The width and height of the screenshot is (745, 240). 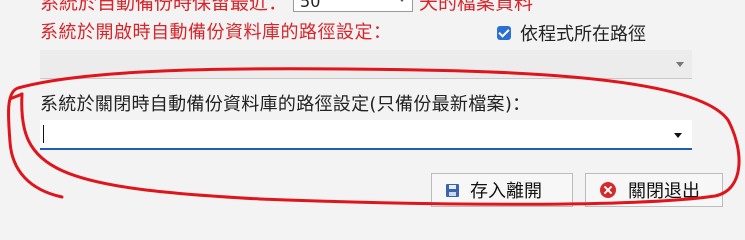 What do you see at coordinates (216, 32) in the screenshot?
I see `open-backup-path-label: 系統於開啟時自動備份資料庫的路徑設定：` at bounding box center [216, 32].